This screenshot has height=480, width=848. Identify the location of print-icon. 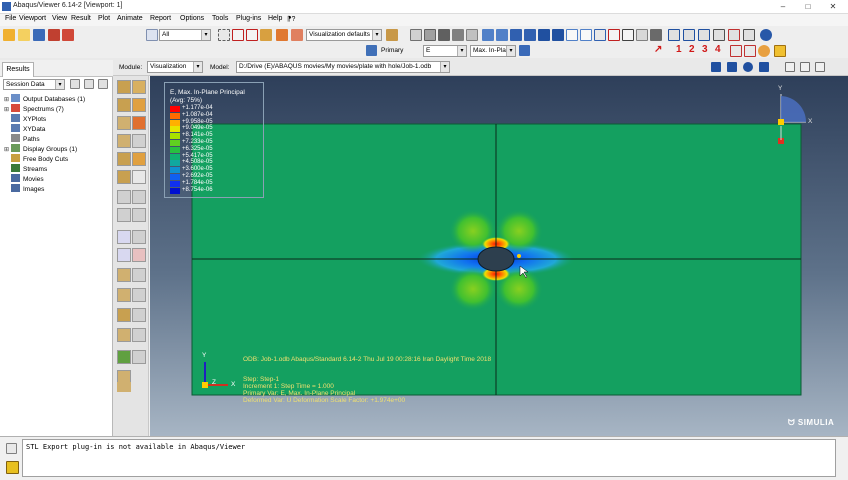
(54, 35).